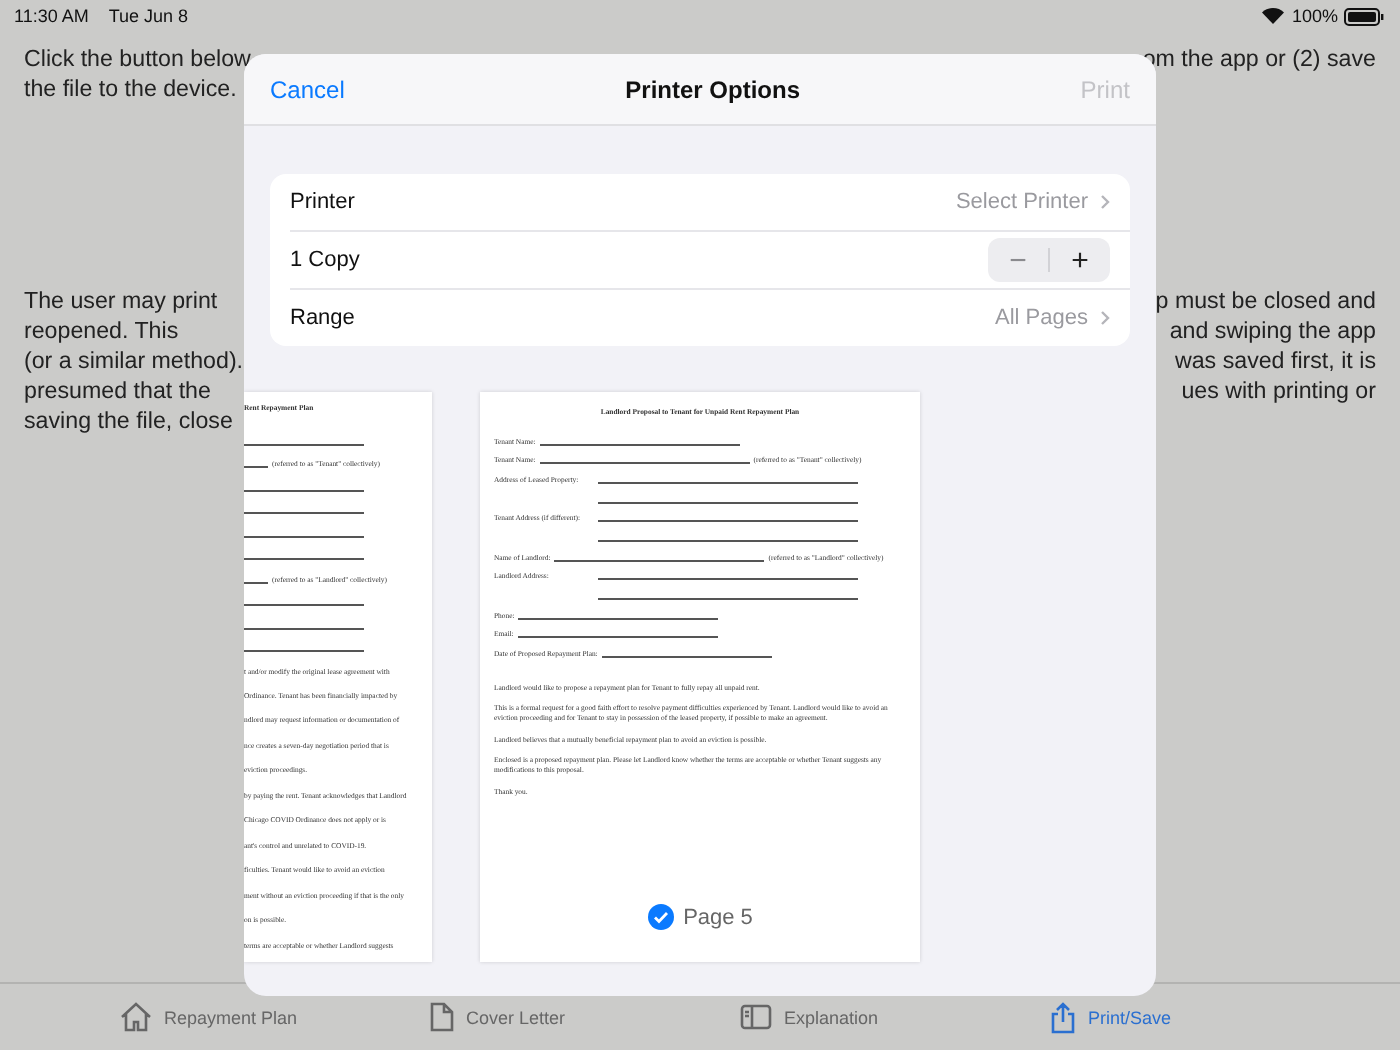 The width and height of the screenshot is (1400, 1050). I want to click on dialog-title: Printer Options, so click(712, 89).